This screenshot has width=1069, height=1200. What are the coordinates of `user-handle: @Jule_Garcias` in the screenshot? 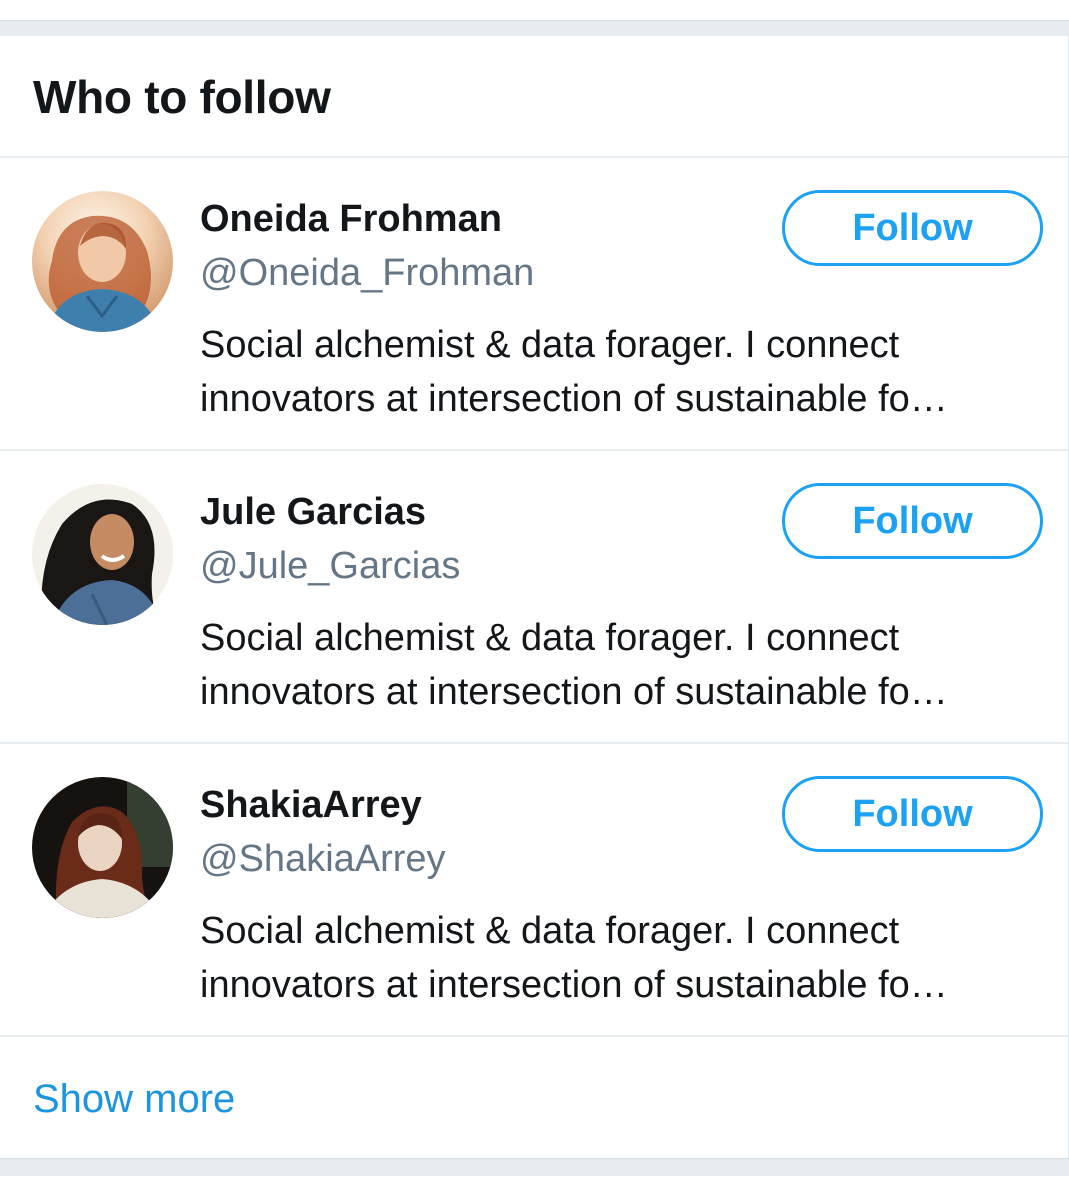 It's located at (330, 566).